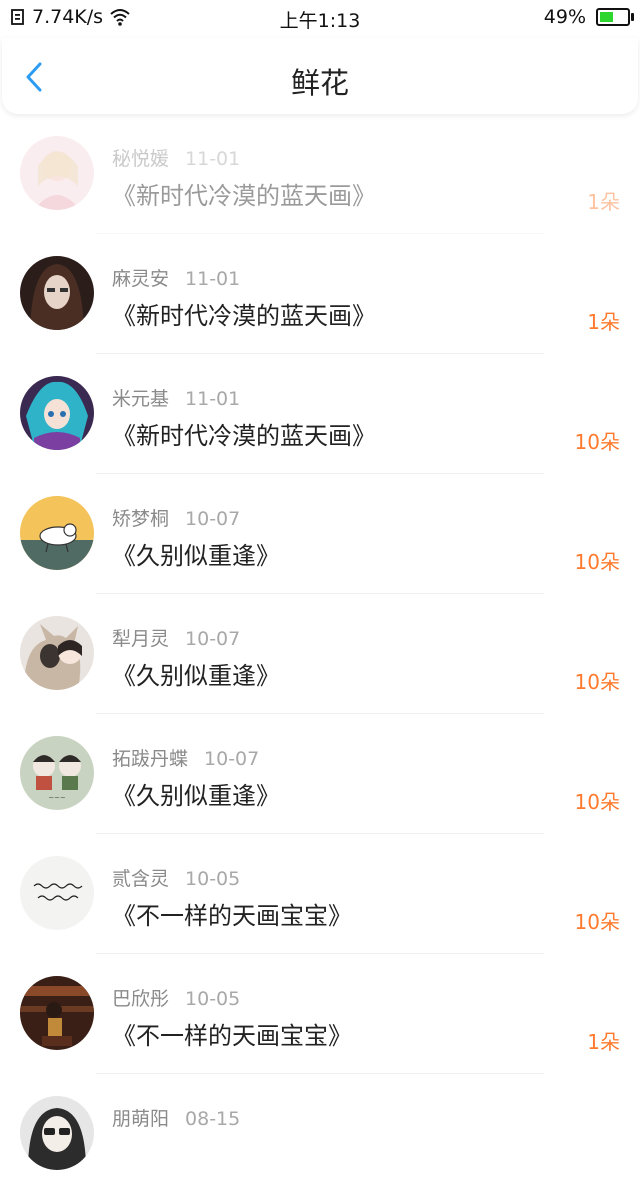 This screenshot has height=1194, width=640. I want to click on page-title: 鲜花, so click(319, 83).